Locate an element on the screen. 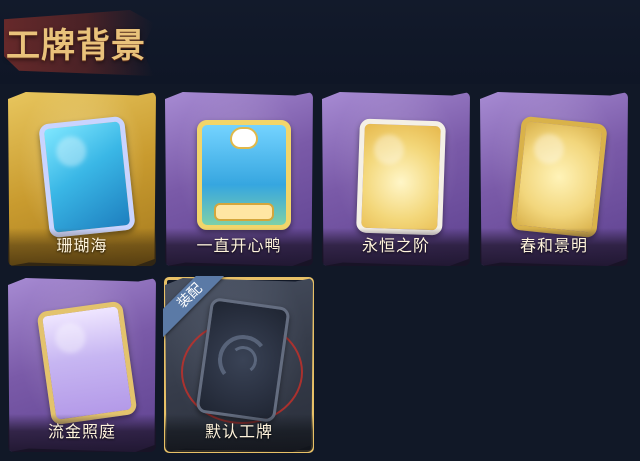  duck-icon is located at coordinates (244, 175).